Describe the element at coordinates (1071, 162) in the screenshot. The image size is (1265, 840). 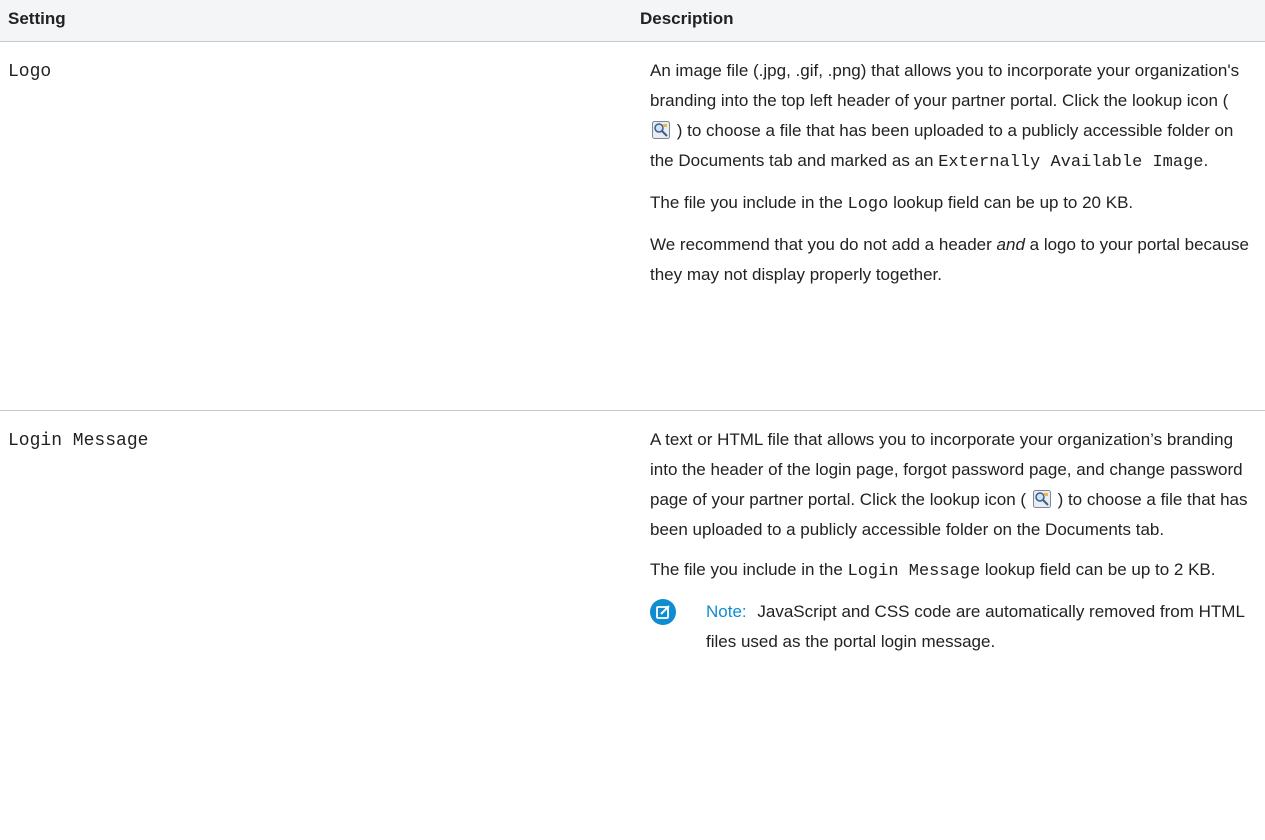
I see `code-term: Externally Available Image` at that location.